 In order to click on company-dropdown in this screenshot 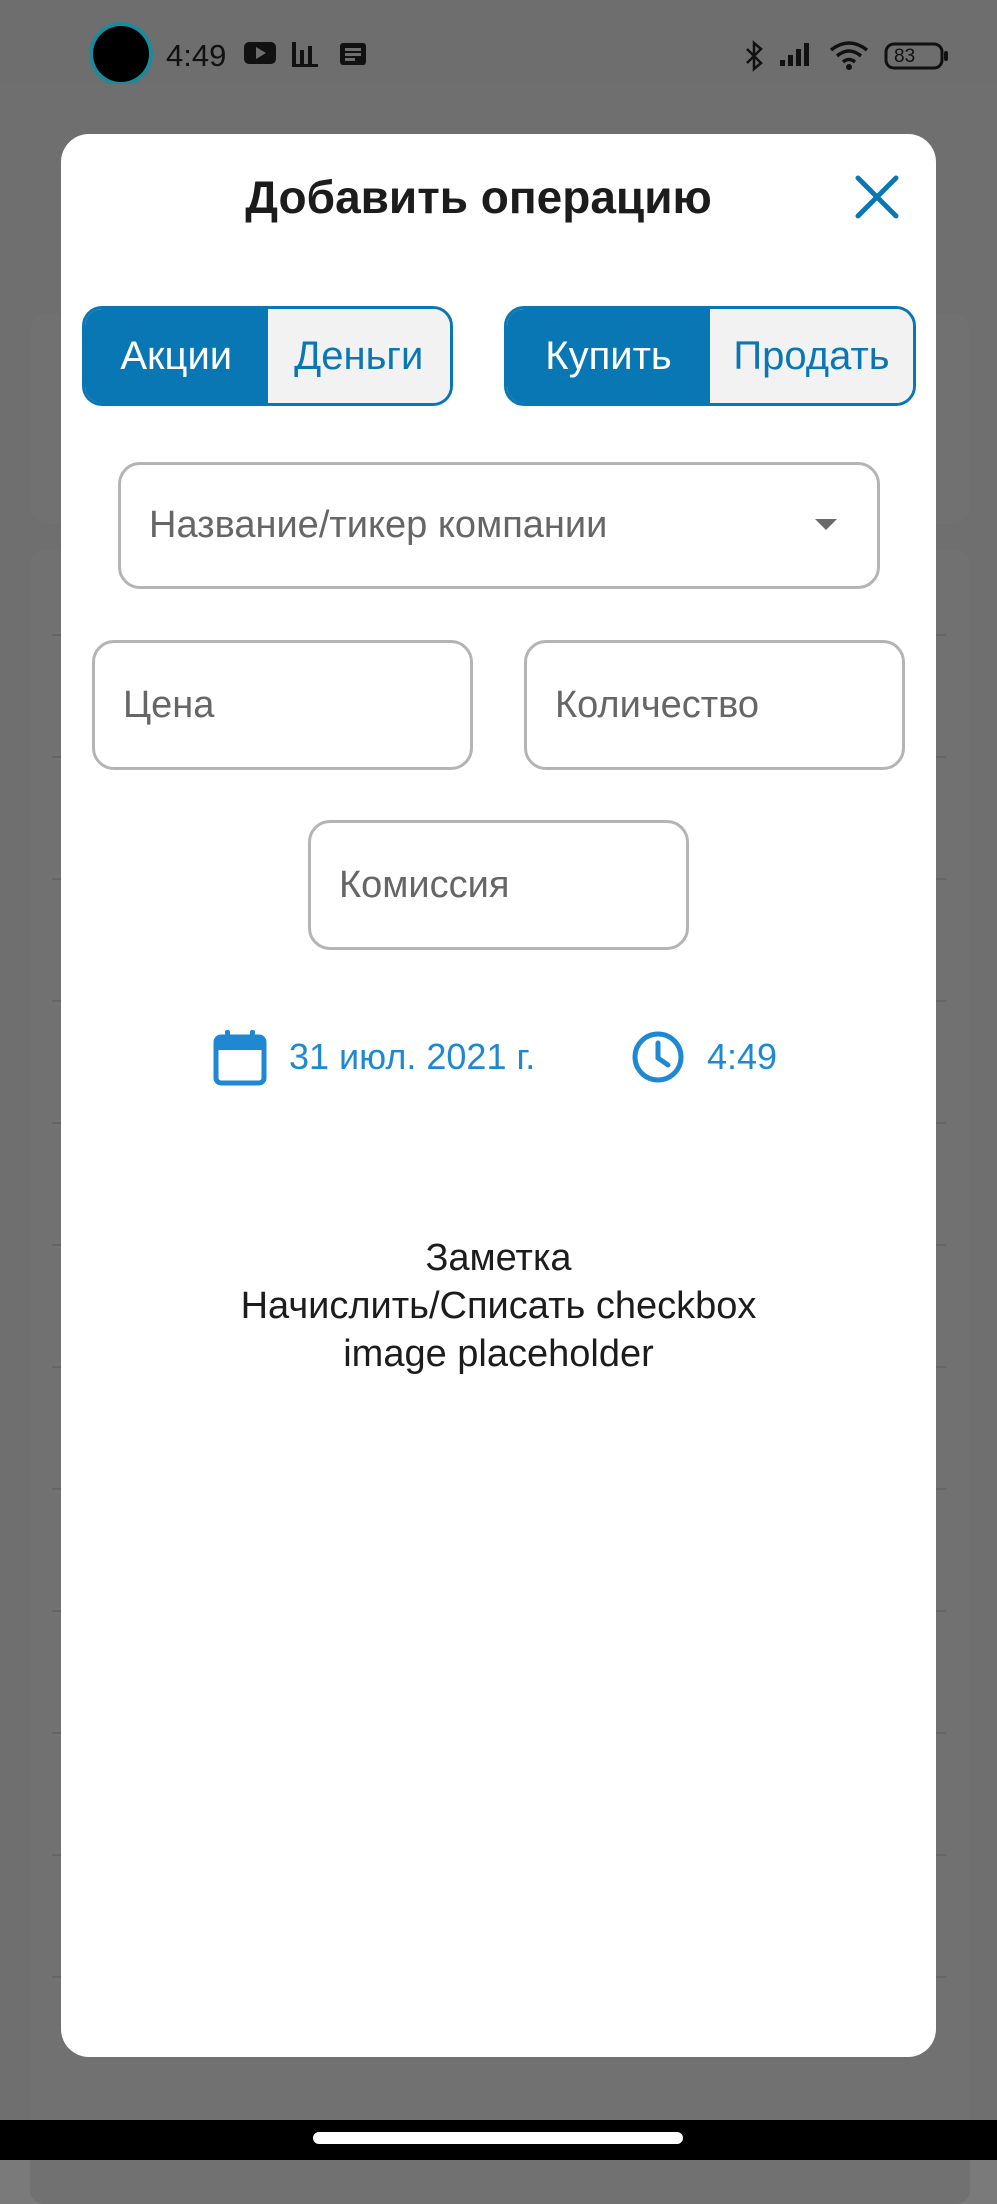, I will do `click(499, 525)`.